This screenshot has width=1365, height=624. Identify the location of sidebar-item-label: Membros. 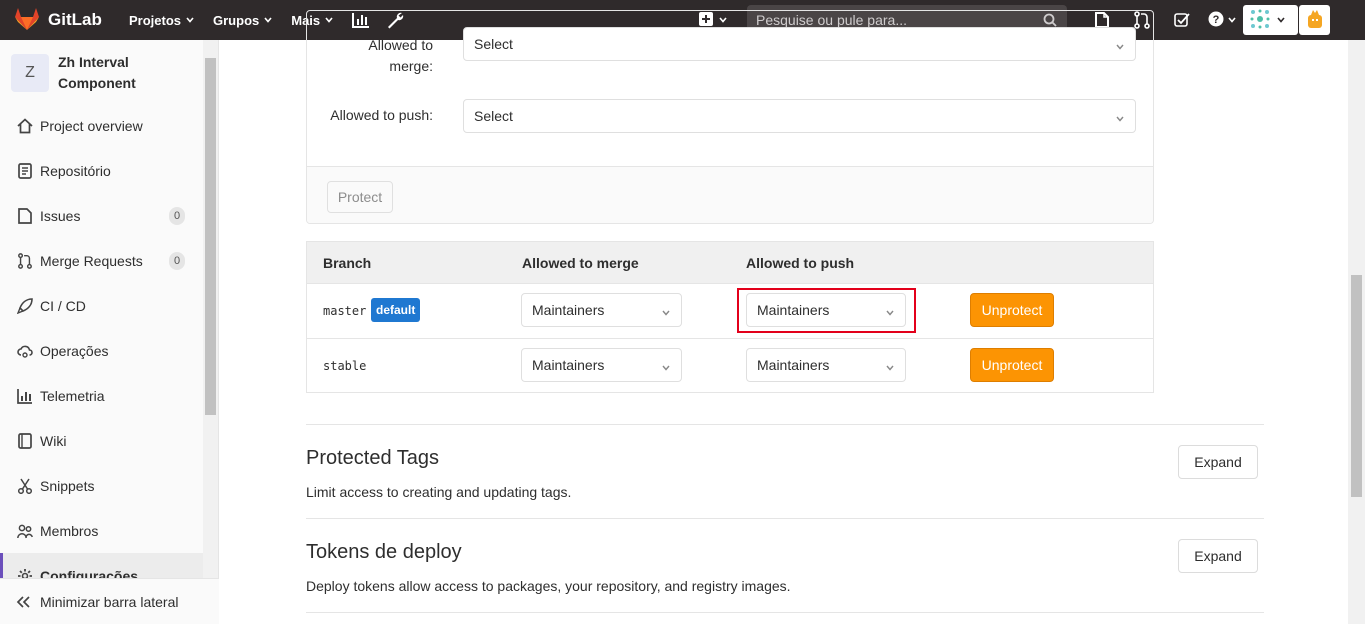
(69, 530).